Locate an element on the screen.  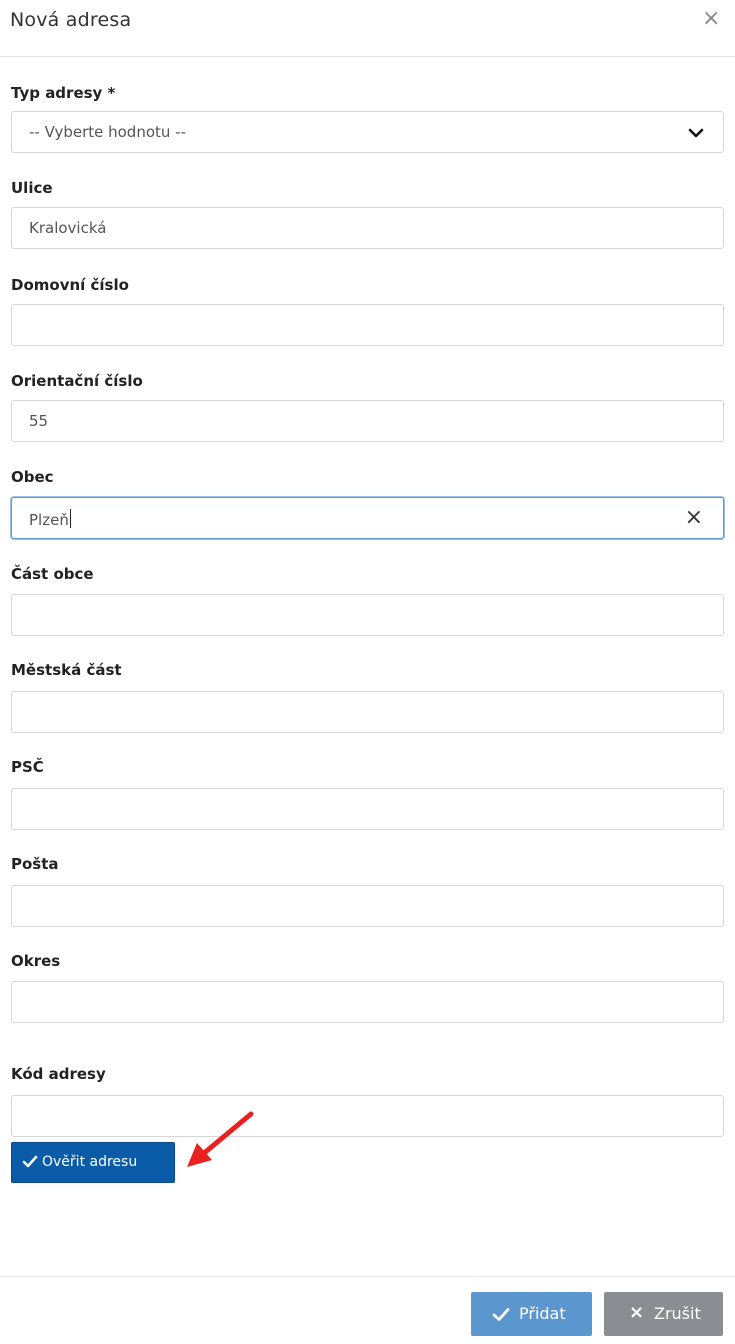
text-cursor is located at coordinates (70, 518).